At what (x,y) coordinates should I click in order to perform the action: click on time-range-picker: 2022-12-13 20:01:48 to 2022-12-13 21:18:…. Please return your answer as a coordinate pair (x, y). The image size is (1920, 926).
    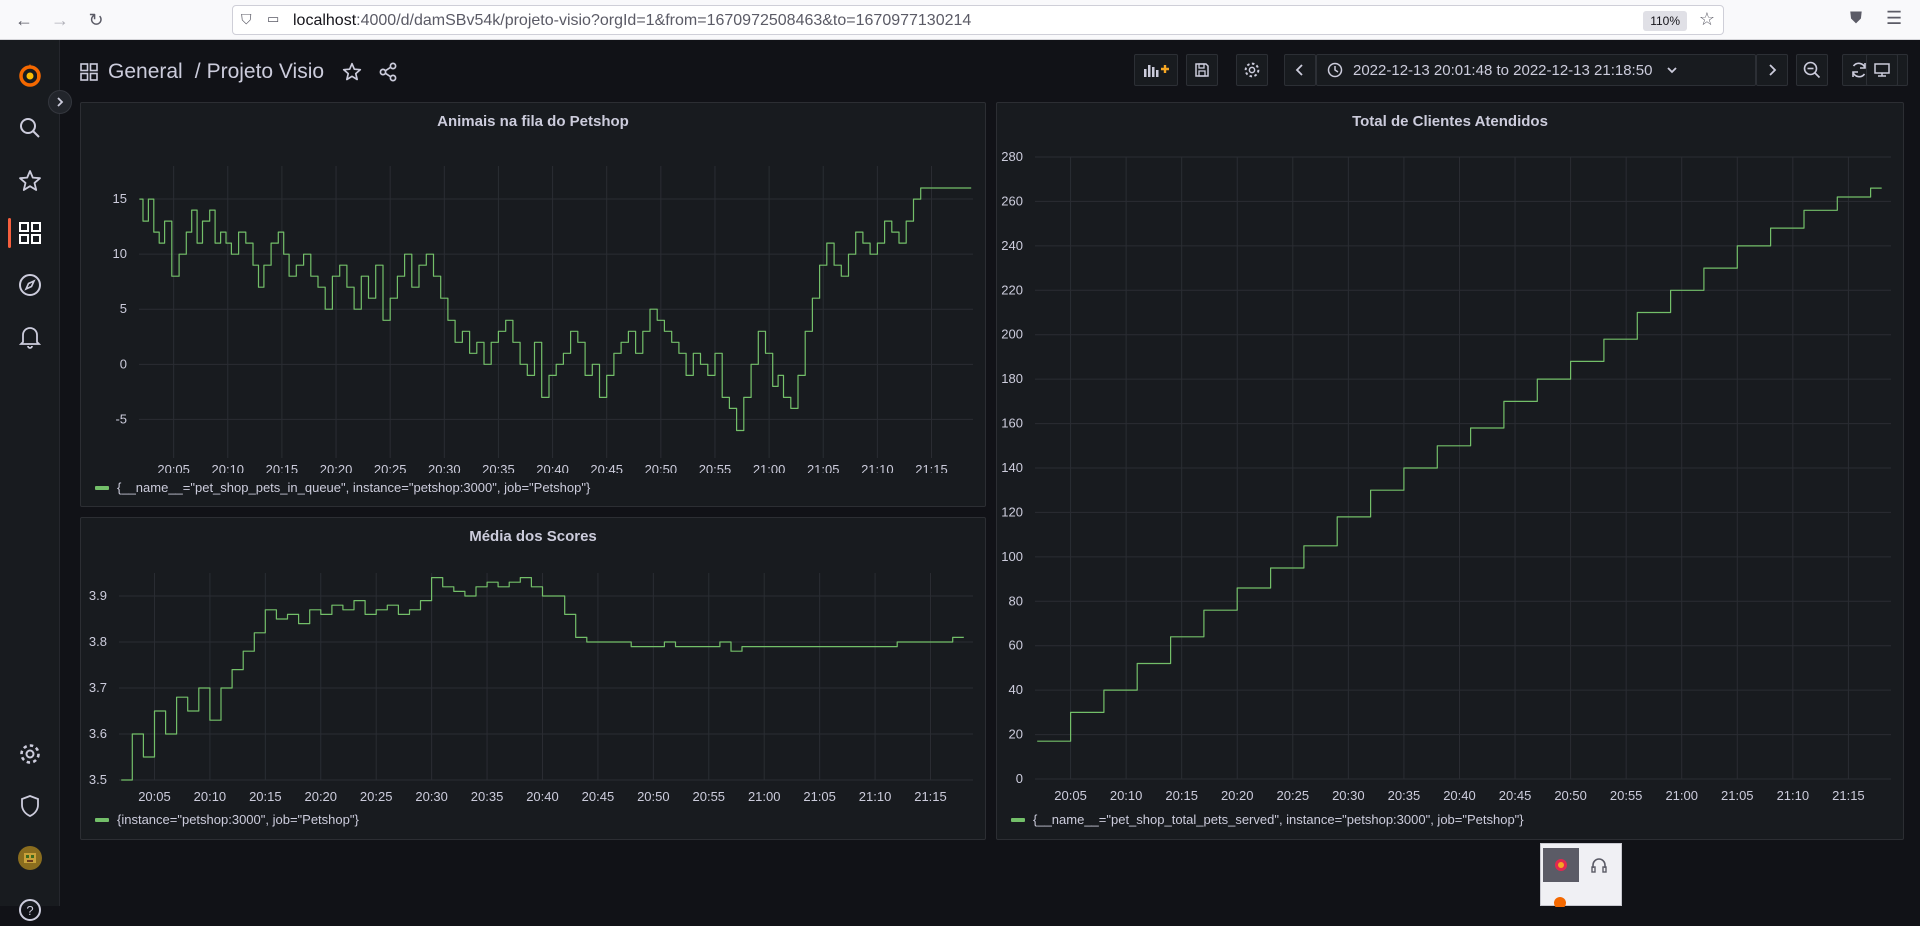
    Looking at the image, I should click on (1536, 70).